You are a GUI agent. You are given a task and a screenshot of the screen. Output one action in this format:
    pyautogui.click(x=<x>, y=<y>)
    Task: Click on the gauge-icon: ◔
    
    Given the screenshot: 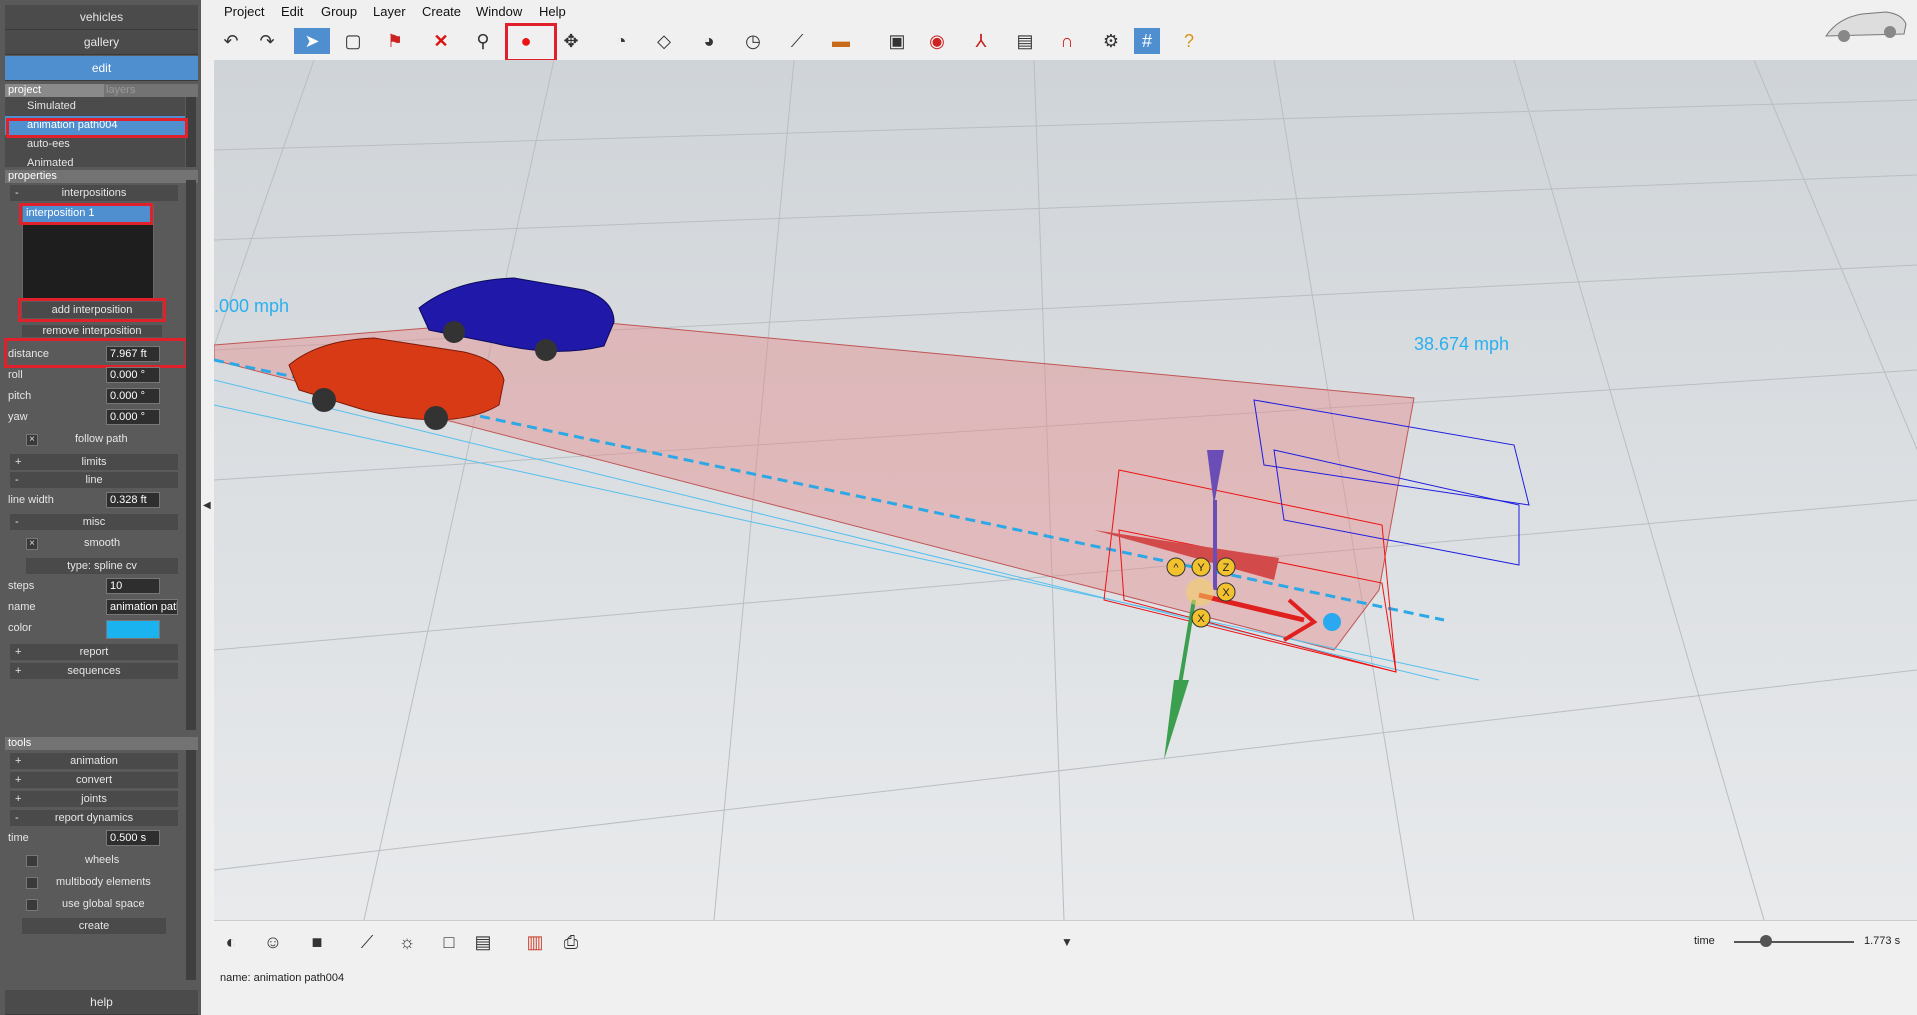 What is the action you would take?
    pyautogui.click(x=621, y=41)
    